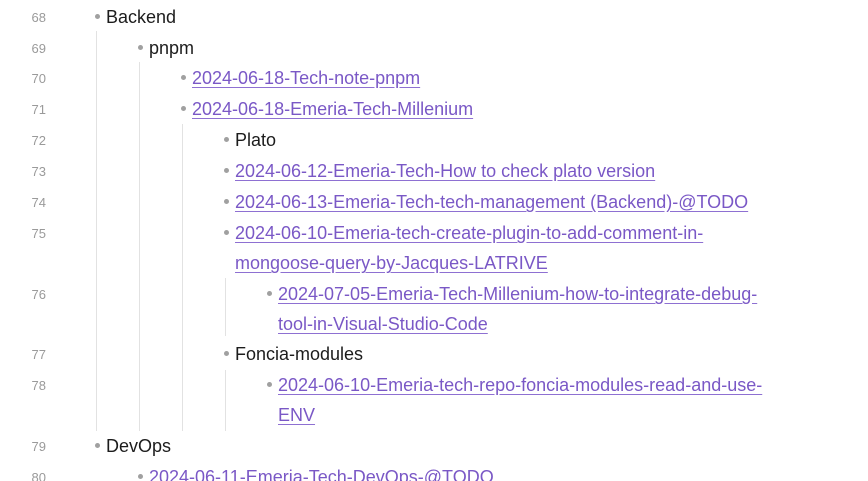 Image resolution: width=868 pixels, height=481 pixels. What do you see at coordinates (38, 78) in the screenshot?
I see `line-number: 70` at bounding box center [38, 78].